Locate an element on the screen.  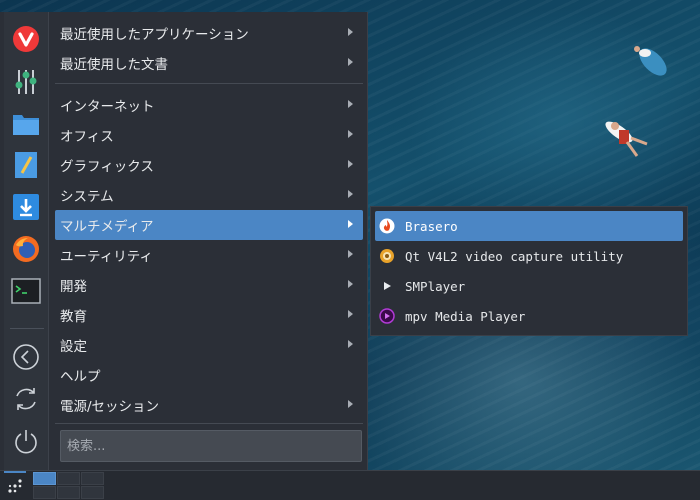
application-launcher-button is located at coordinates (15, 486).